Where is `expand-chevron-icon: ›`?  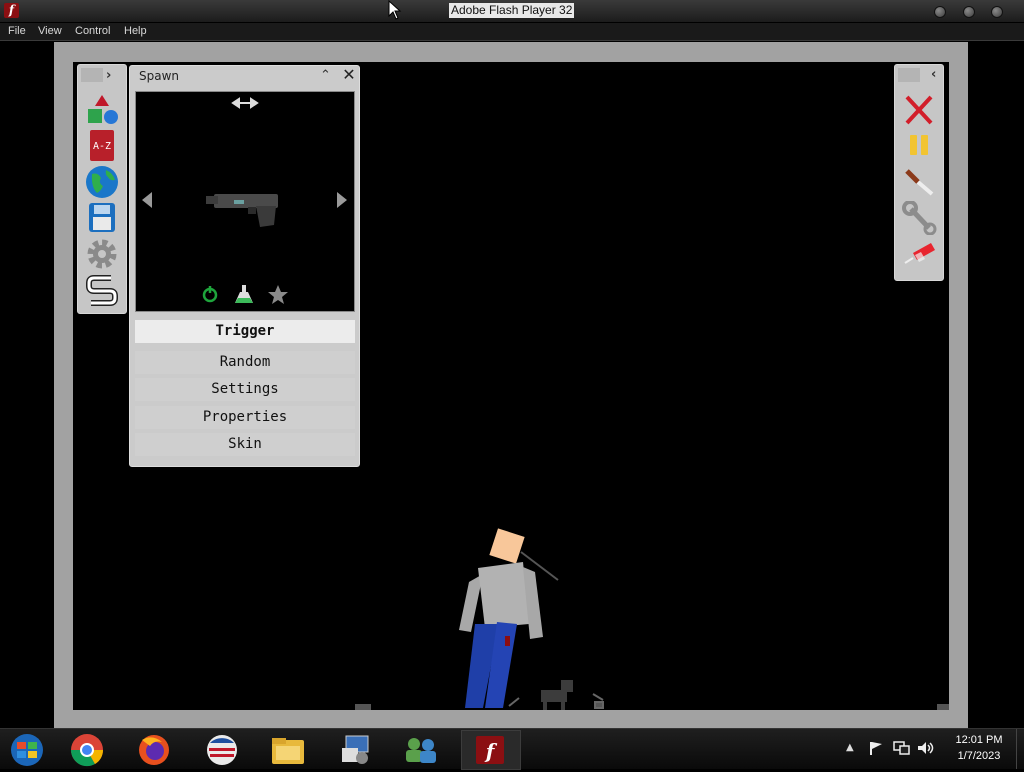 expand-chevron-icon: › is located at coordinates (108, 75).